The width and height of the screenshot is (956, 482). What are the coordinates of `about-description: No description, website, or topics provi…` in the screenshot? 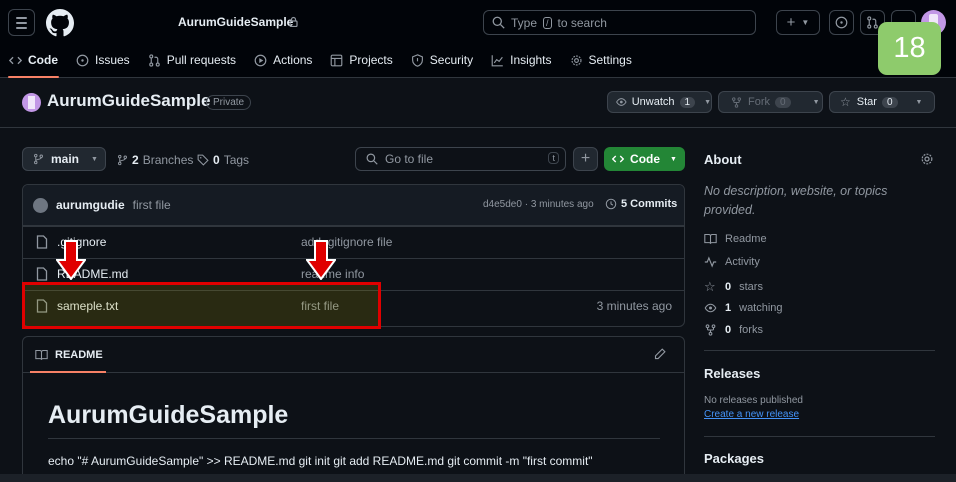 It's located at (796, 200).